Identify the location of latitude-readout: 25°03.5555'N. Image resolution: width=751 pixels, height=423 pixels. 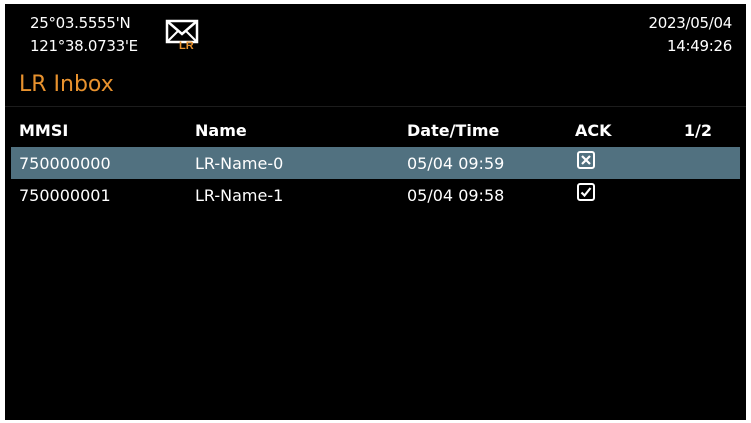
(80, 23).